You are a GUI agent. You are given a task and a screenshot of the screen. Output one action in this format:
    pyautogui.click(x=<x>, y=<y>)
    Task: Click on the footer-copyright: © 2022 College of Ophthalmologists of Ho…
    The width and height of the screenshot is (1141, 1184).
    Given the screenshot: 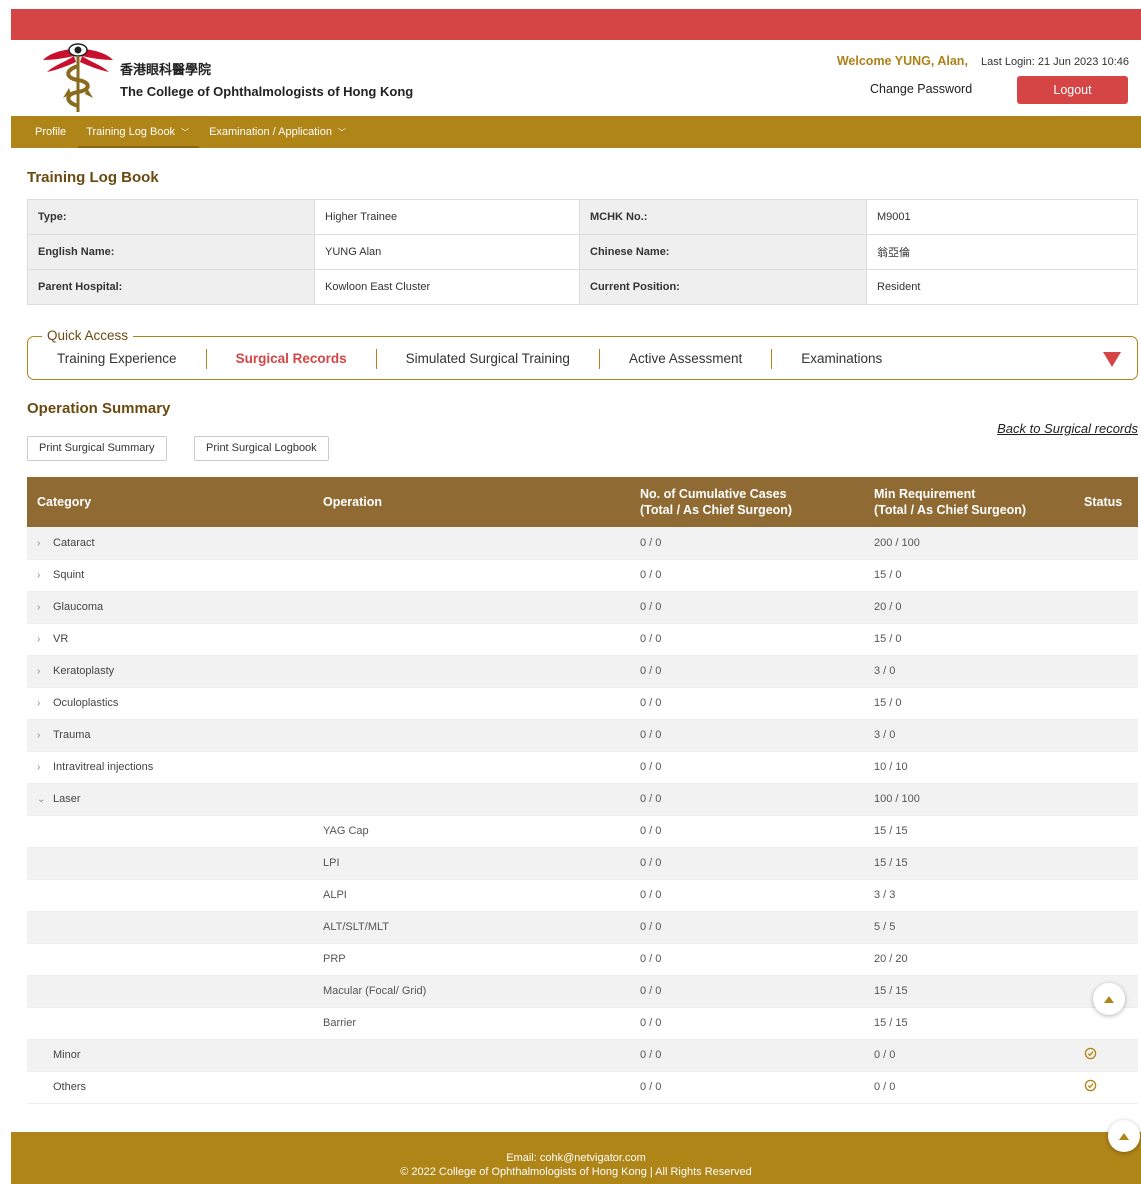 What is the action you would take?
    pyautogui.click(x=576, y=1172)
    